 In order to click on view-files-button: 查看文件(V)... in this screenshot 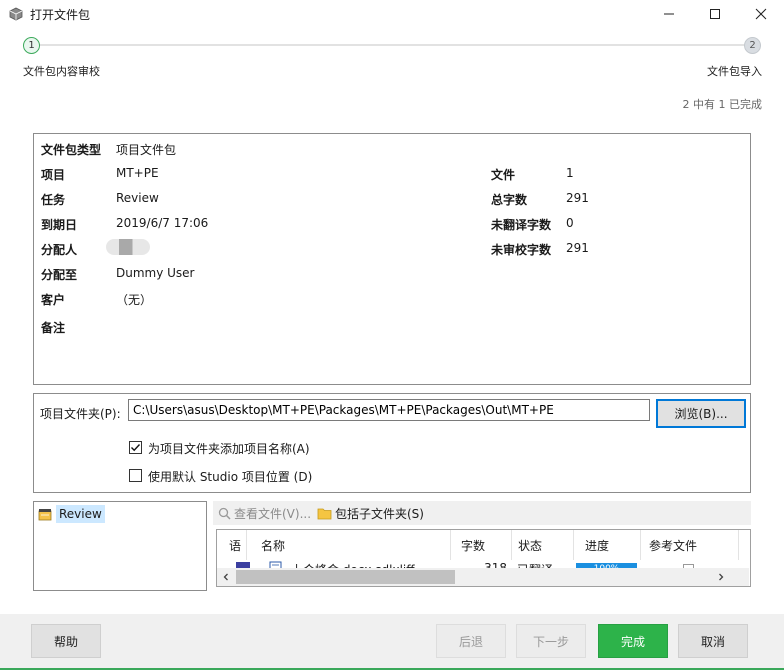, I will do `click(264, 513)`.